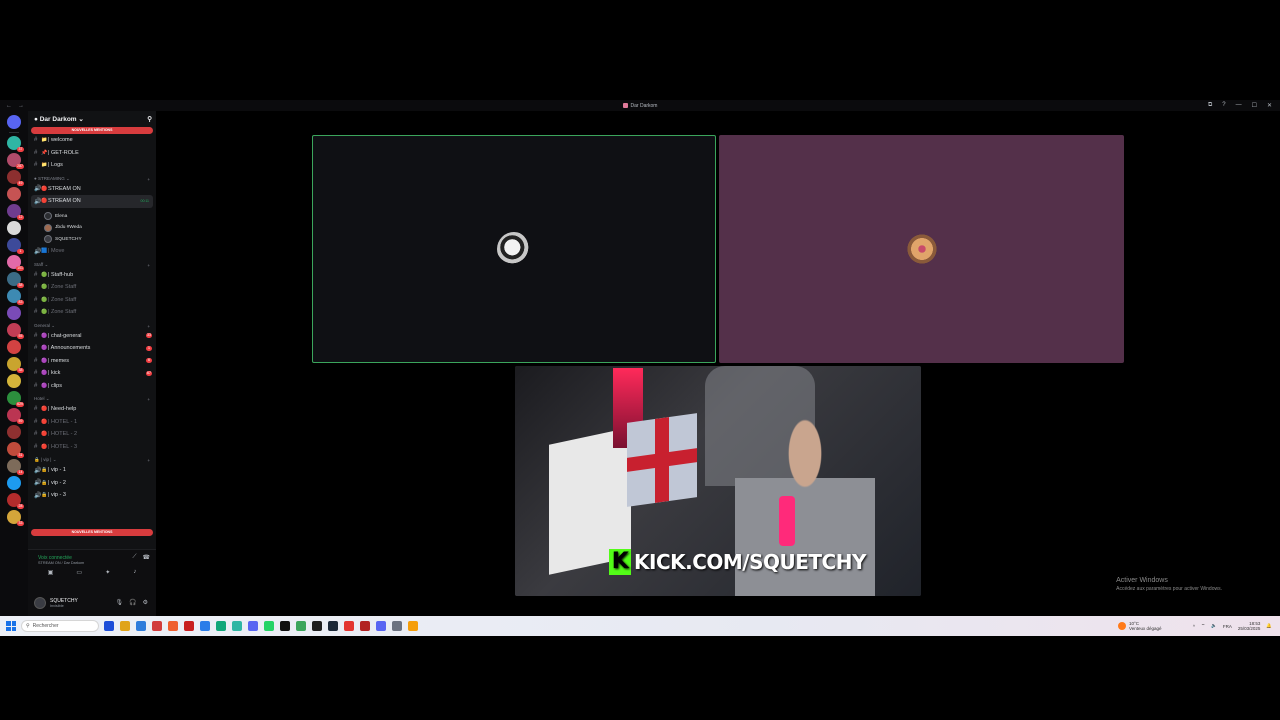  Describe the element at coordinates (92, 324) in the screenshot. I see `category-general: General ⌄ +` at that location.